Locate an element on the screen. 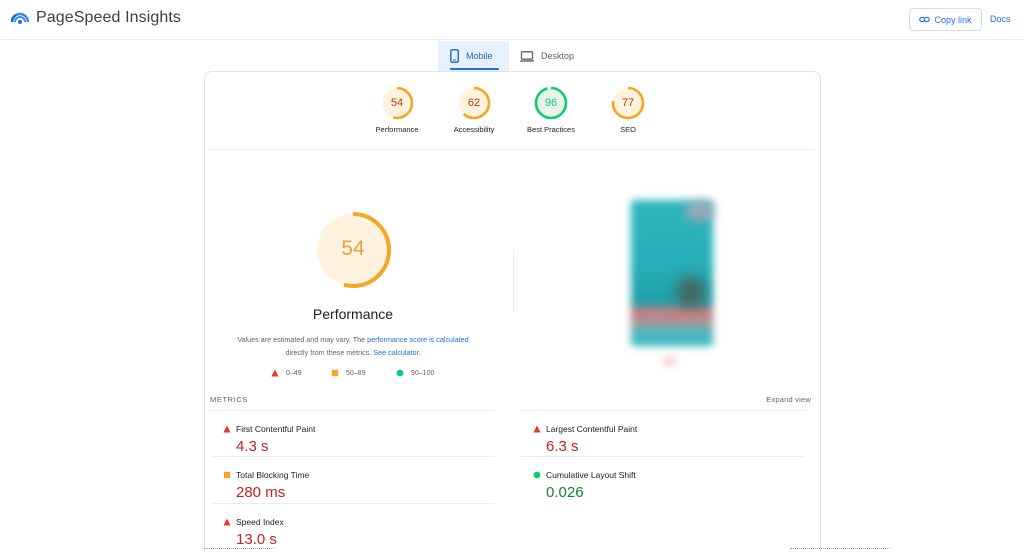 The width and height of the screenshot is (1024, 552). legend-pass: 90–100 is located at coordinates (415, 373).